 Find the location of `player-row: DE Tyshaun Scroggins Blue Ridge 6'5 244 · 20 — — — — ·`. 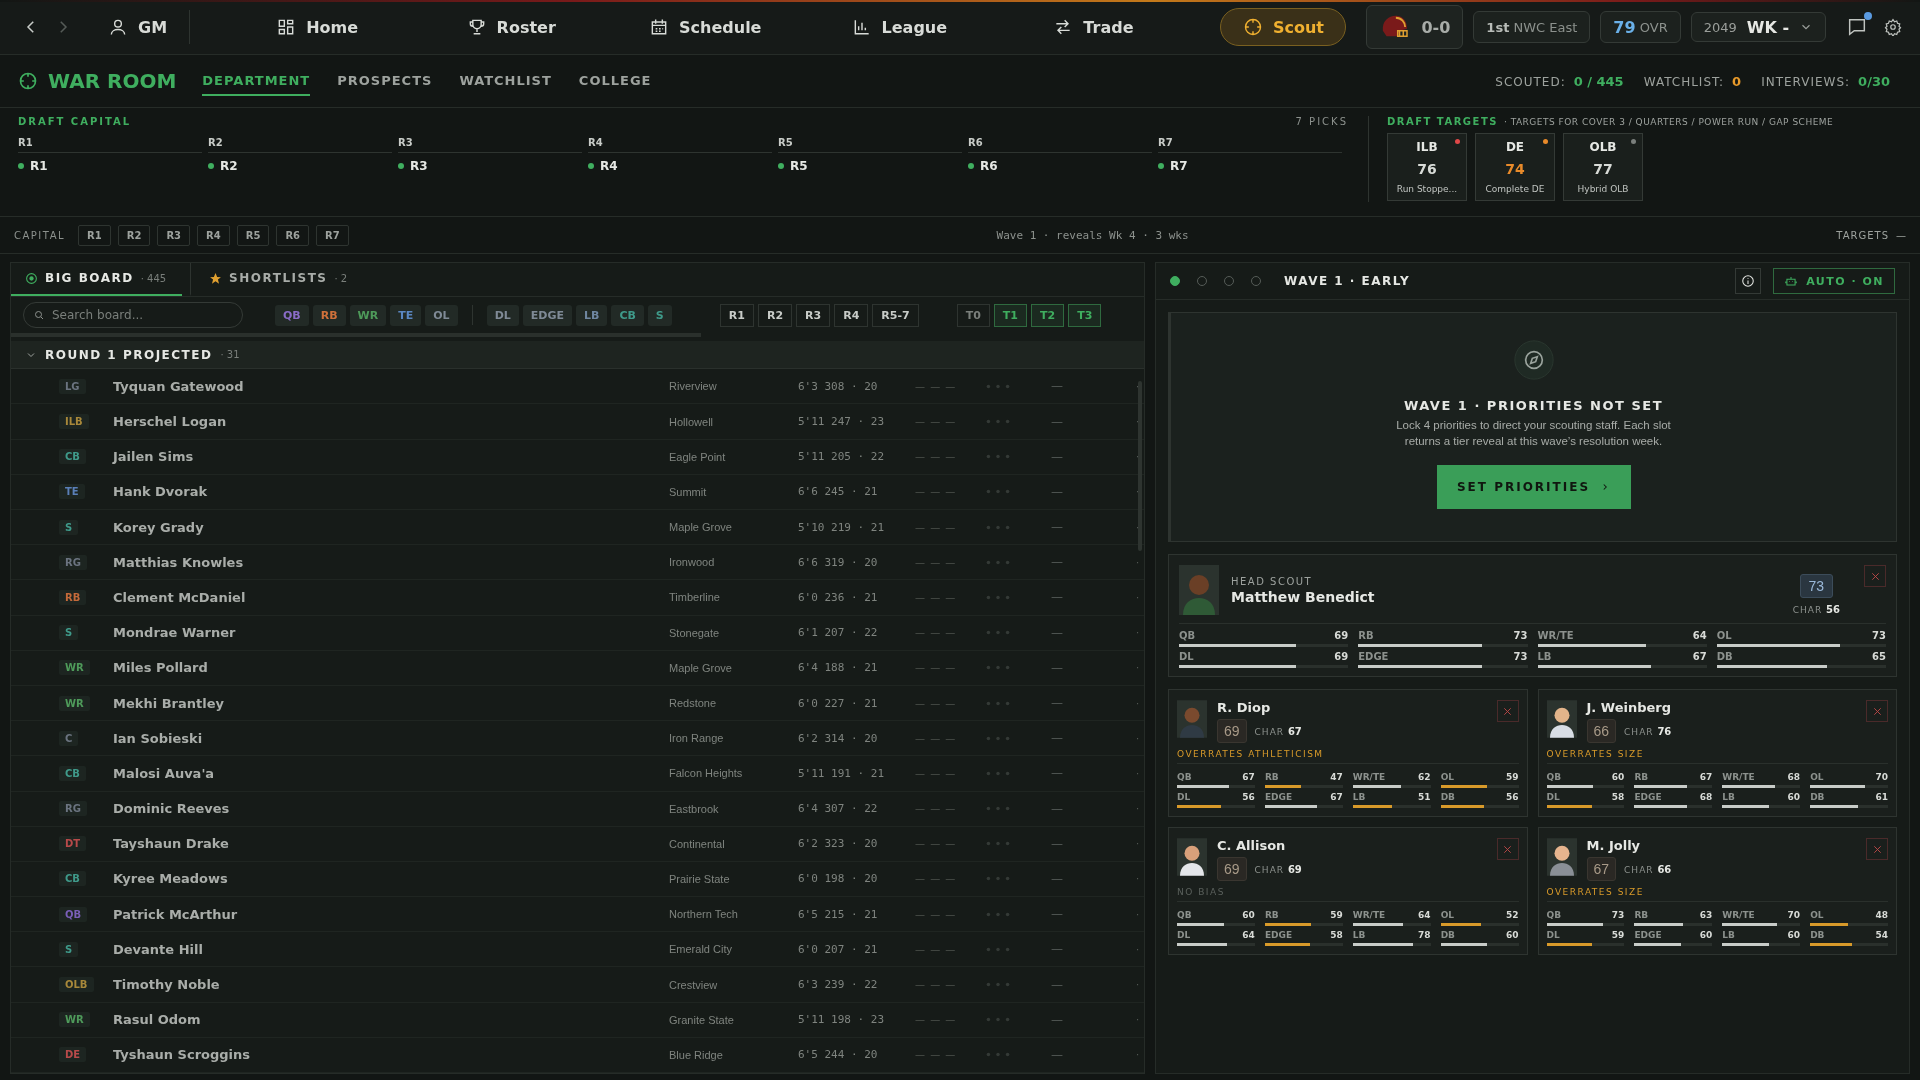

player-row: DE Tyshaun Scroggins Blue Ridge 6'5 244 · 20 — — — — · is located at coordinates (577, 1055).